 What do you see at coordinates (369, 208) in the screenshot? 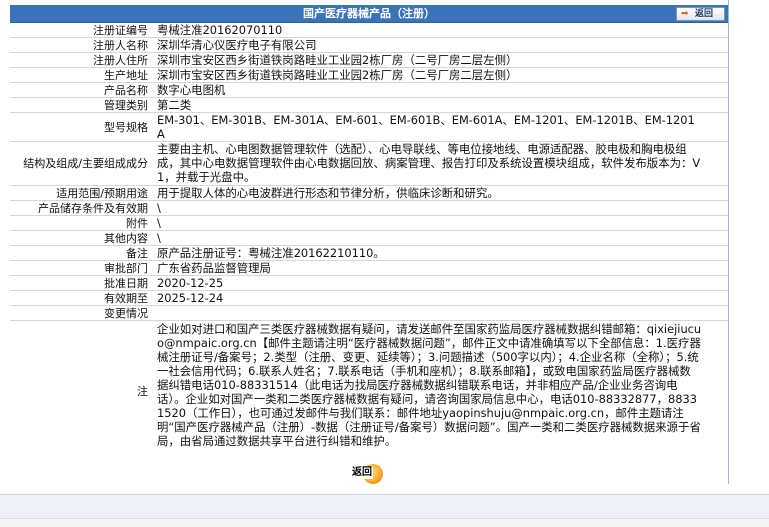
I see `table-row: 产品储存条件及有效期 \` at bounding box center [369, 208].